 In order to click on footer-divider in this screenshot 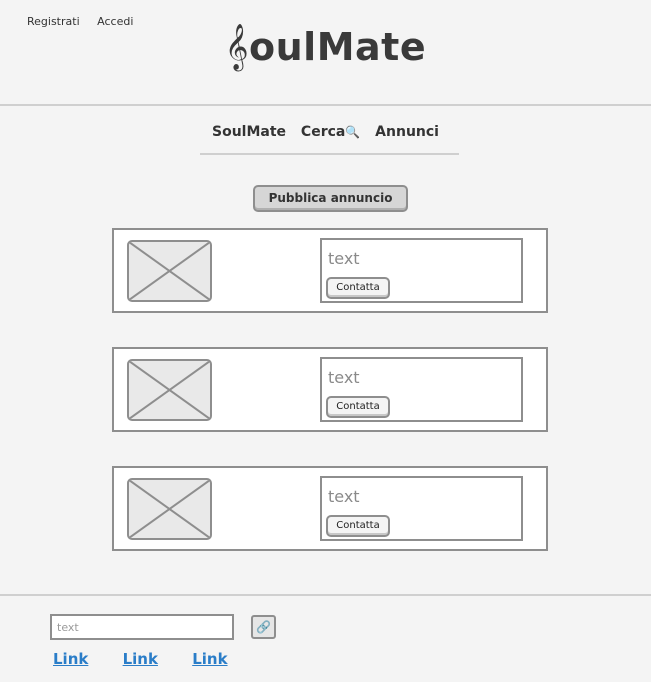, I will do `click(325, 595)`.